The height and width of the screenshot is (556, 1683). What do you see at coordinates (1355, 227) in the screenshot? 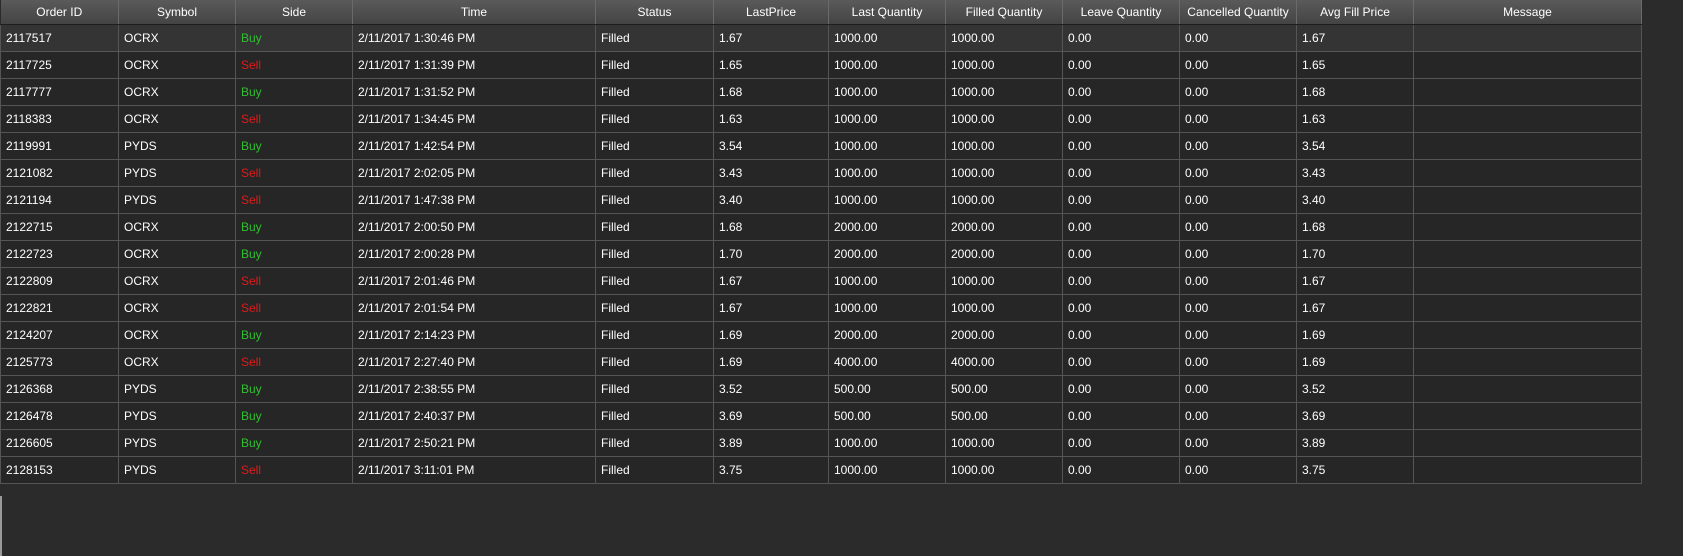
I see `cell-avg-fill-price: 1.68` at bounding box center [1355, 227].